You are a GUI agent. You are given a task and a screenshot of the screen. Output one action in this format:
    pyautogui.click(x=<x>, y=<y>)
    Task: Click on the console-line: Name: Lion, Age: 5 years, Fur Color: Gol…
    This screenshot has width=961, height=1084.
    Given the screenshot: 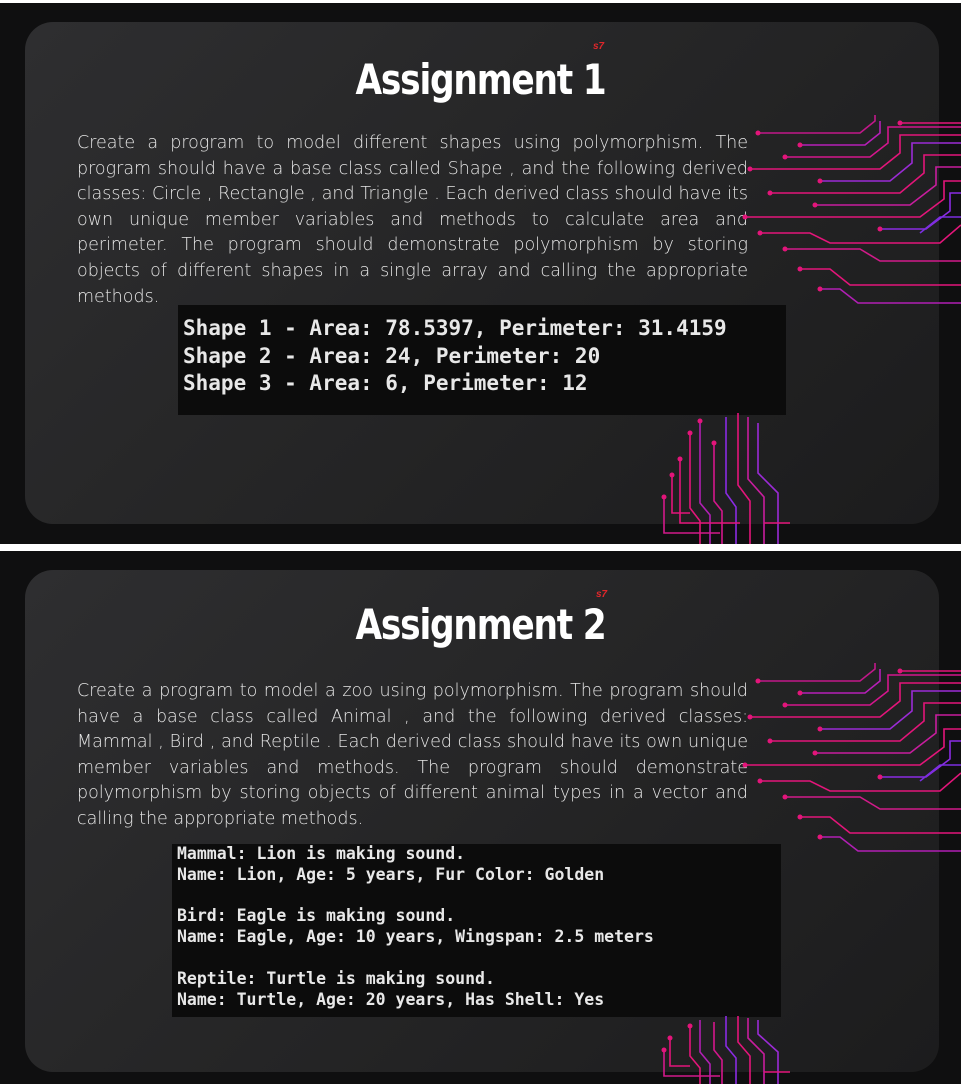 What is the action you would take?
    pyautogui.click(x=391, y=874)
    